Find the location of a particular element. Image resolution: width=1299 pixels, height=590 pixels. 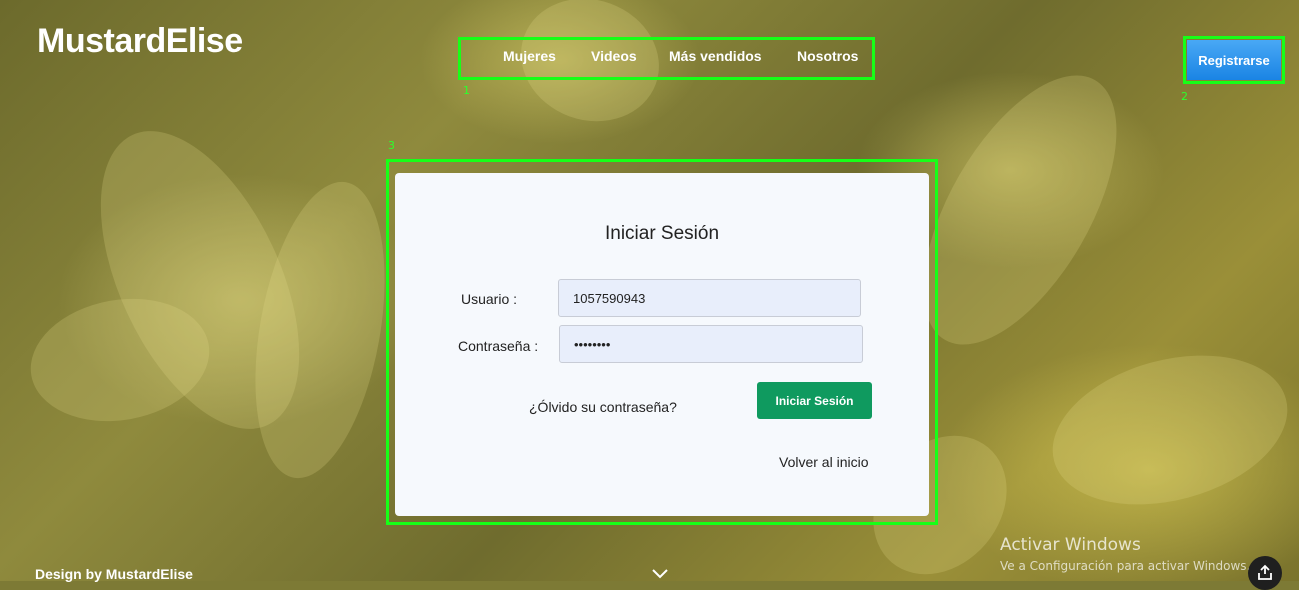

password-label: Contraseña : is located at coordinates (498, 346).